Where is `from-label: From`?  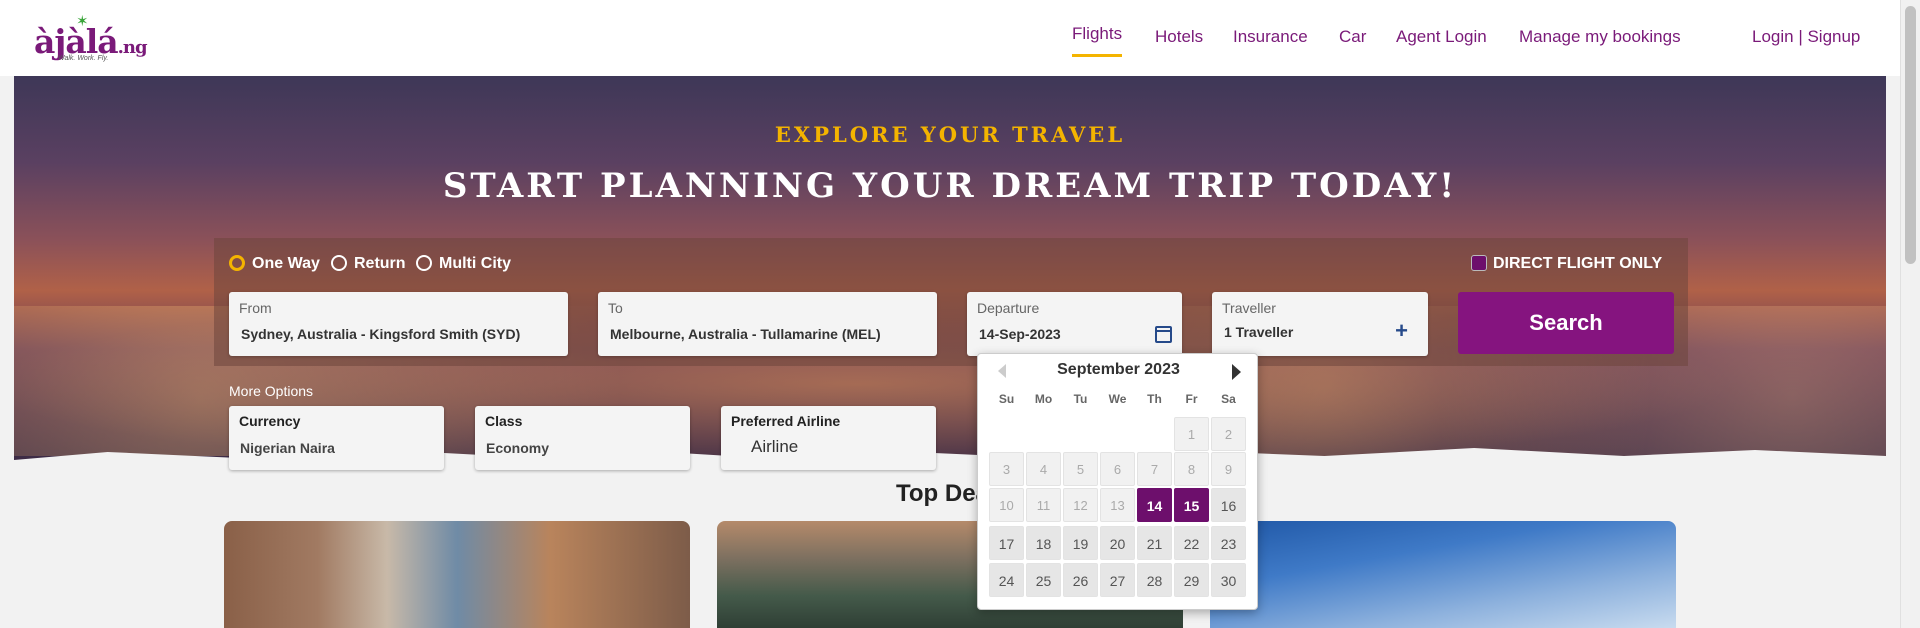
from-label: From is located at coordinates (255, 308).